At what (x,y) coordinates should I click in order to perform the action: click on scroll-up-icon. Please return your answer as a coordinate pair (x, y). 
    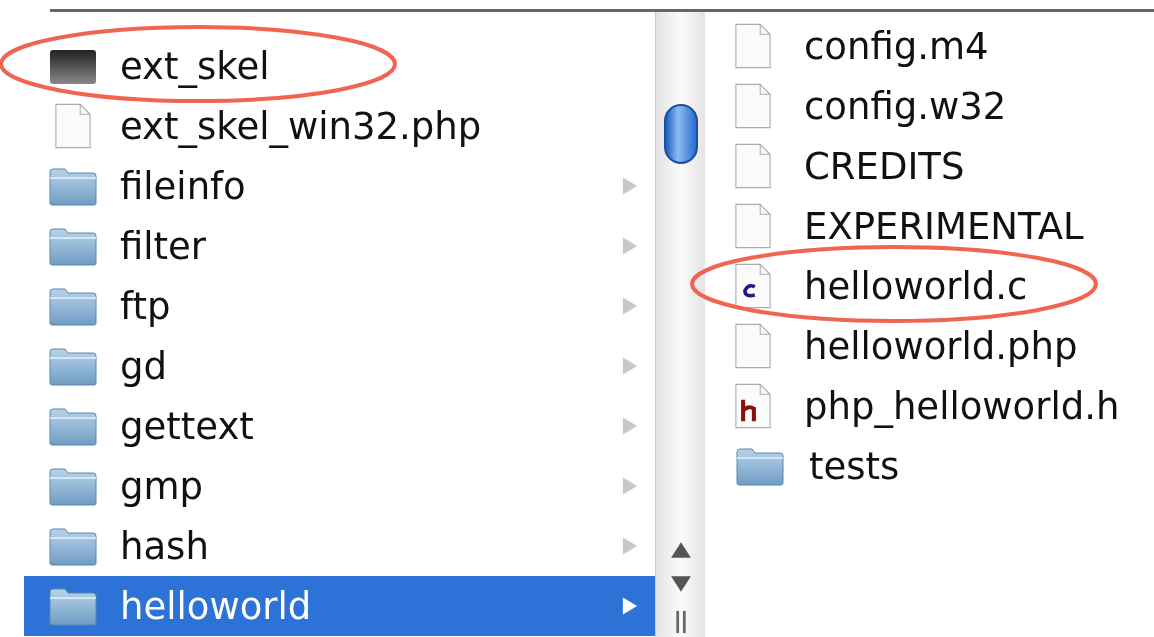
    Looking at the image, I should click on (680, 550).